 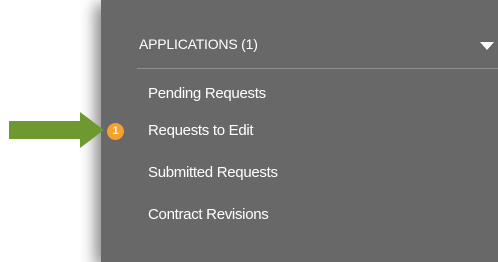 I want to click on menu-divider, so click(x=317, y=68).